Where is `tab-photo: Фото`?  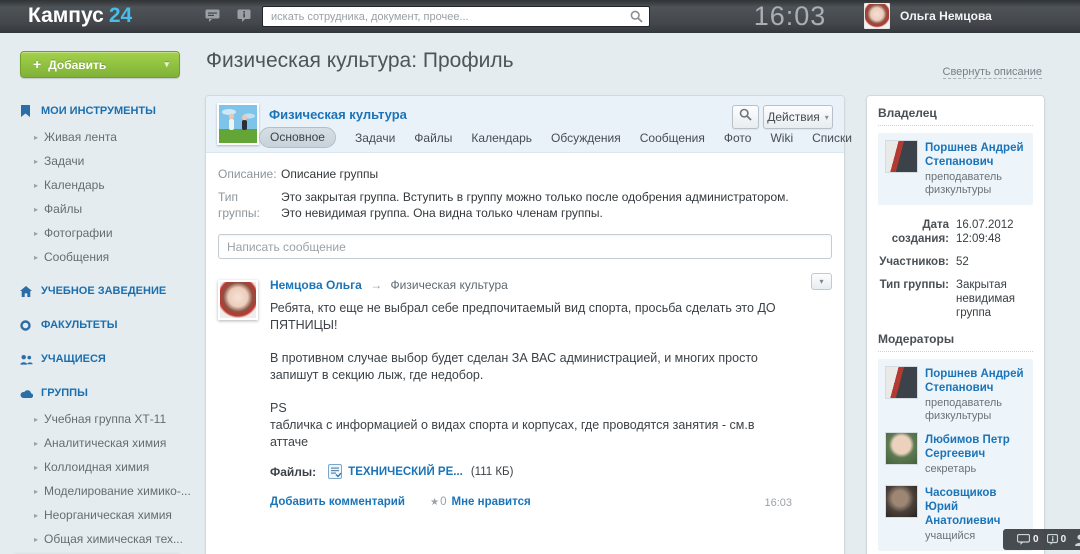
tab-photo: Фото is located at coordinates (738, 138).